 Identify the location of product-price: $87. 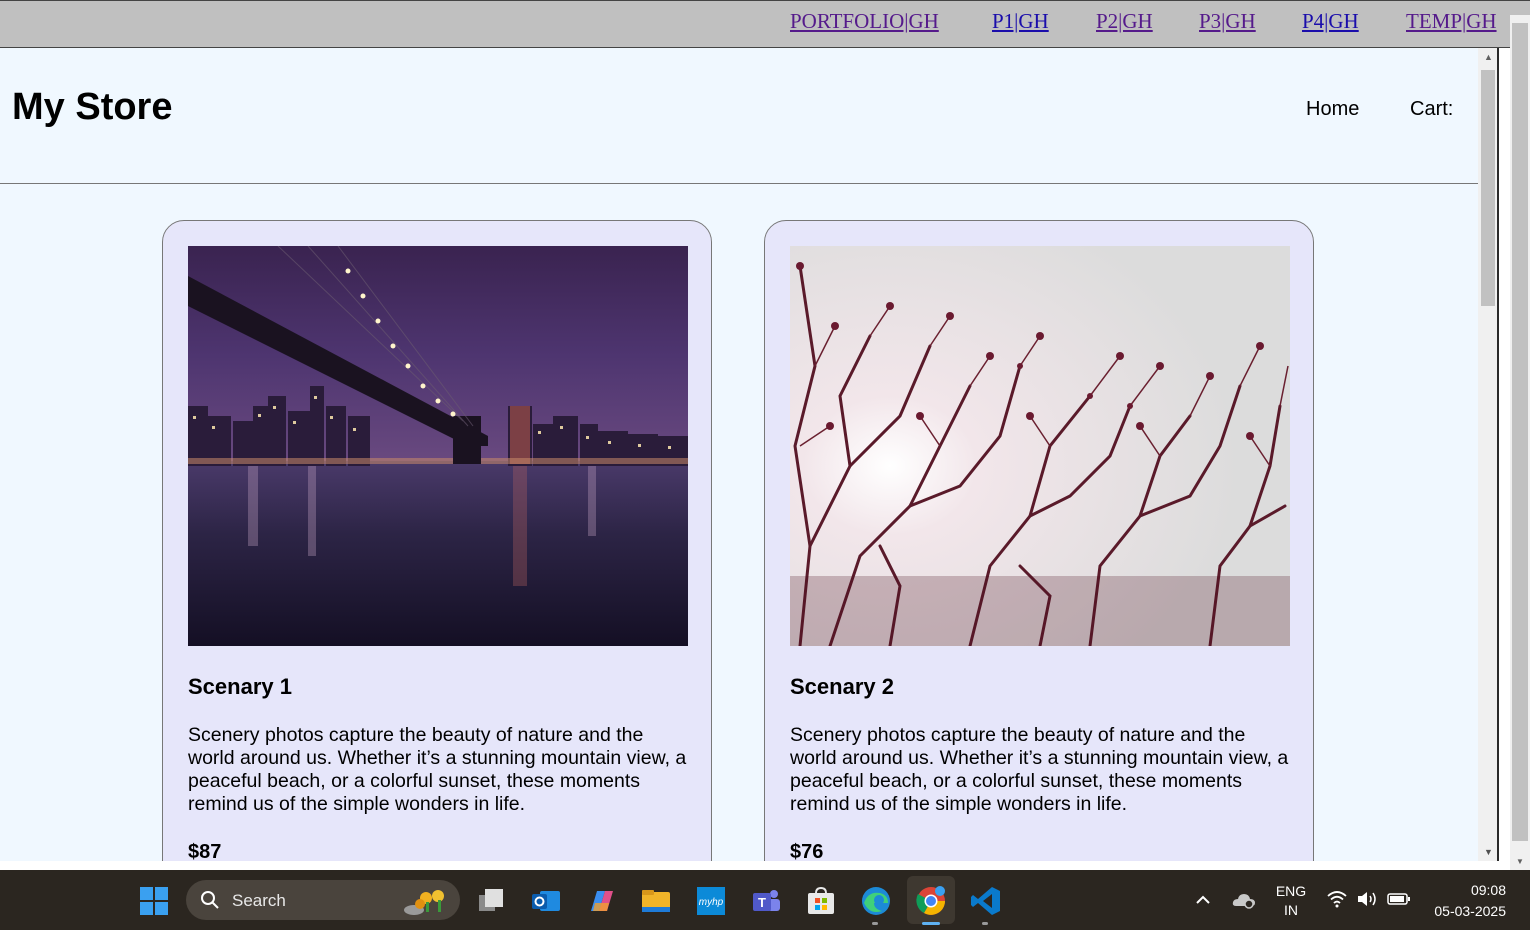
(205, 851).